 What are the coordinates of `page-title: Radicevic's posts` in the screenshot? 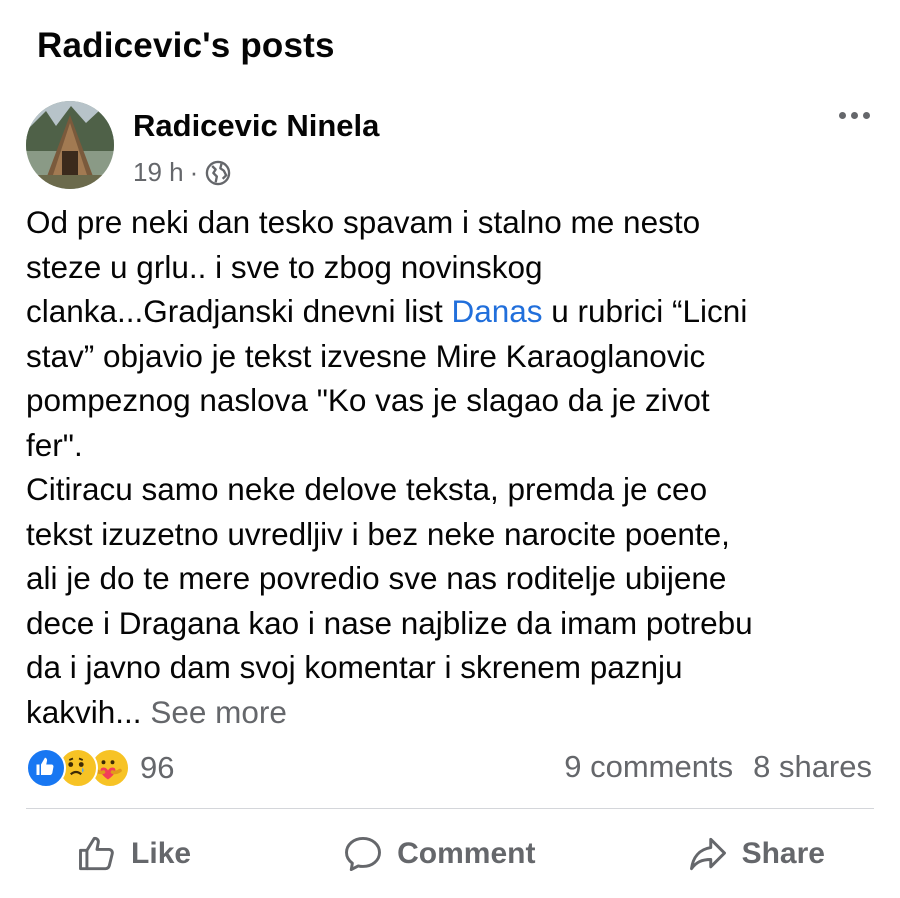 It's located at (186, 45).